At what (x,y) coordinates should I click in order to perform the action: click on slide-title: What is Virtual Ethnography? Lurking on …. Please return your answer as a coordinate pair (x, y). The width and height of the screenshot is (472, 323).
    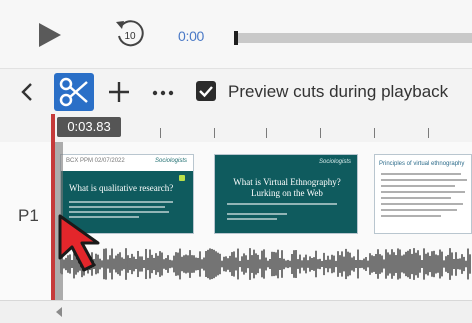
    Looking at the image, I should click on (286, 188).